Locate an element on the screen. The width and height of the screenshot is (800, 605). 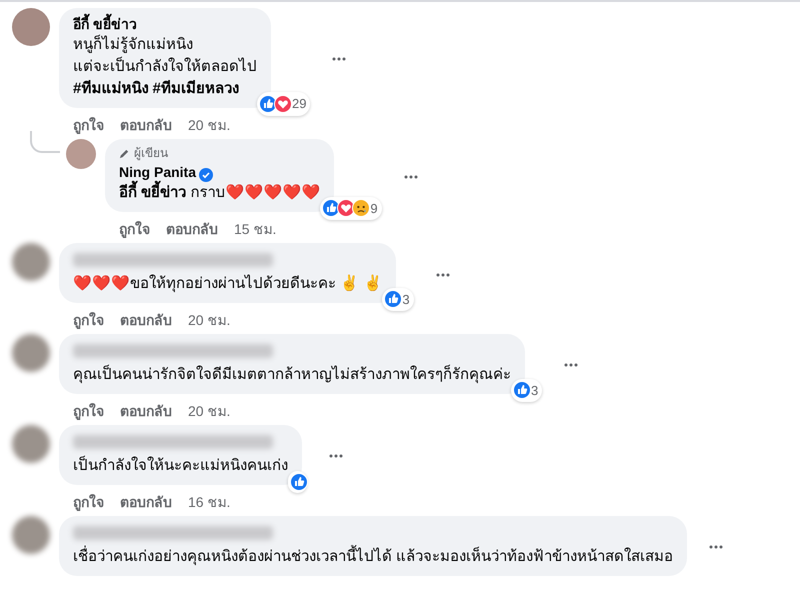
comment-text: หนูก็ไม่รู้จักแม่หนิง is located at coordinates (133, 45).